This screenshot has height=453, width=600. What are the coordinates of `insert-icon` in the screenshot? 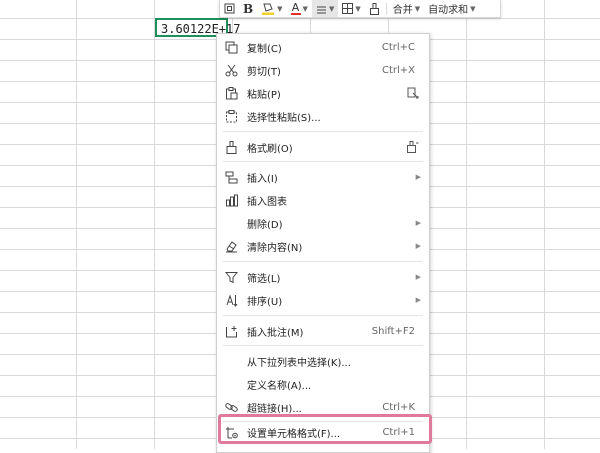 It's located at (231, 177).